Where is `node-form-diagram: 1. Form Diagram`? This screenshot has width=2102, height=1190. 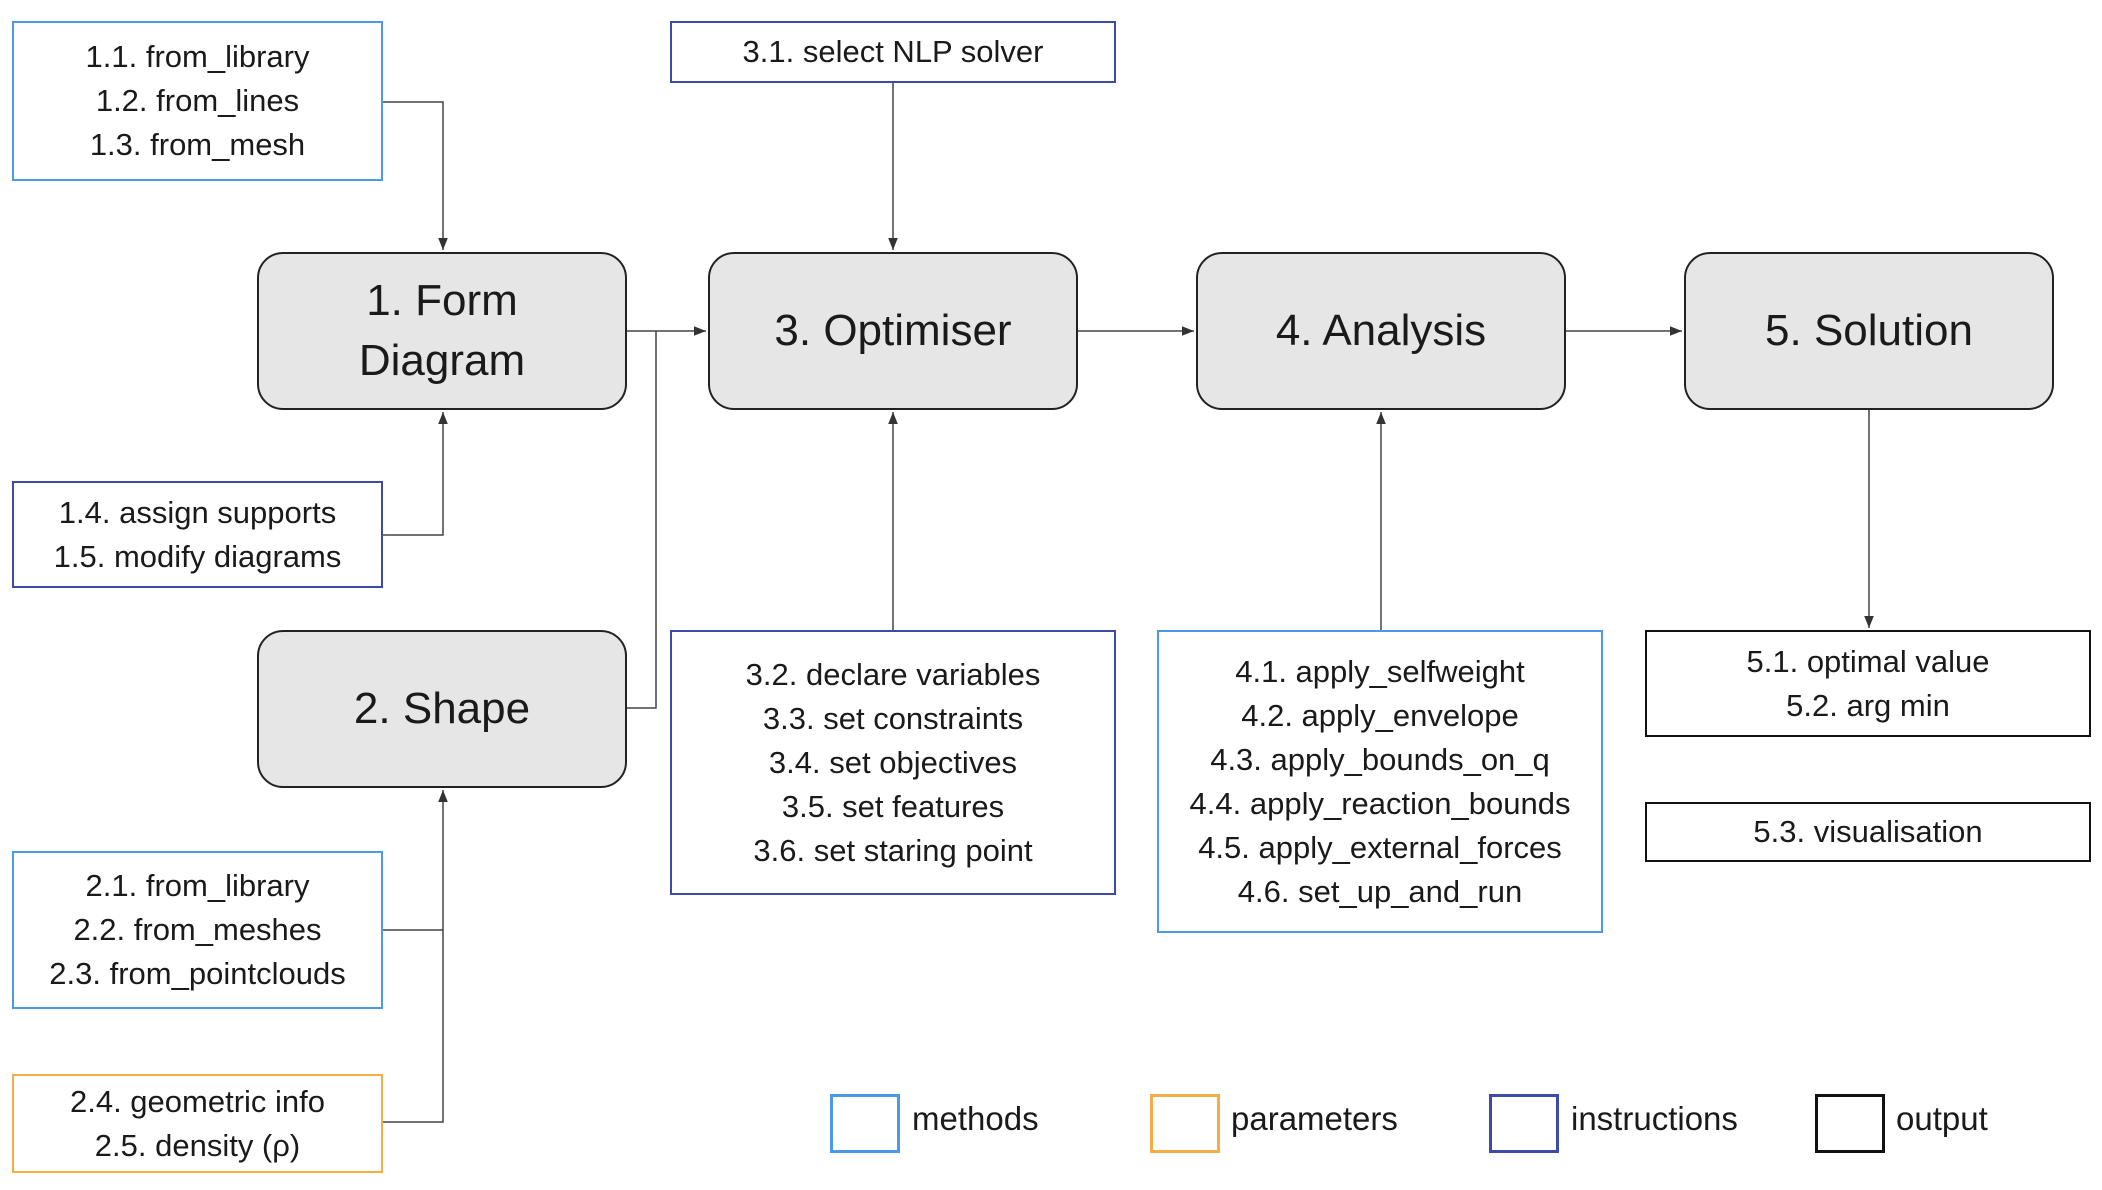 node-form-diagram: 1. Form Diagram is located at coordinates (442, 331).